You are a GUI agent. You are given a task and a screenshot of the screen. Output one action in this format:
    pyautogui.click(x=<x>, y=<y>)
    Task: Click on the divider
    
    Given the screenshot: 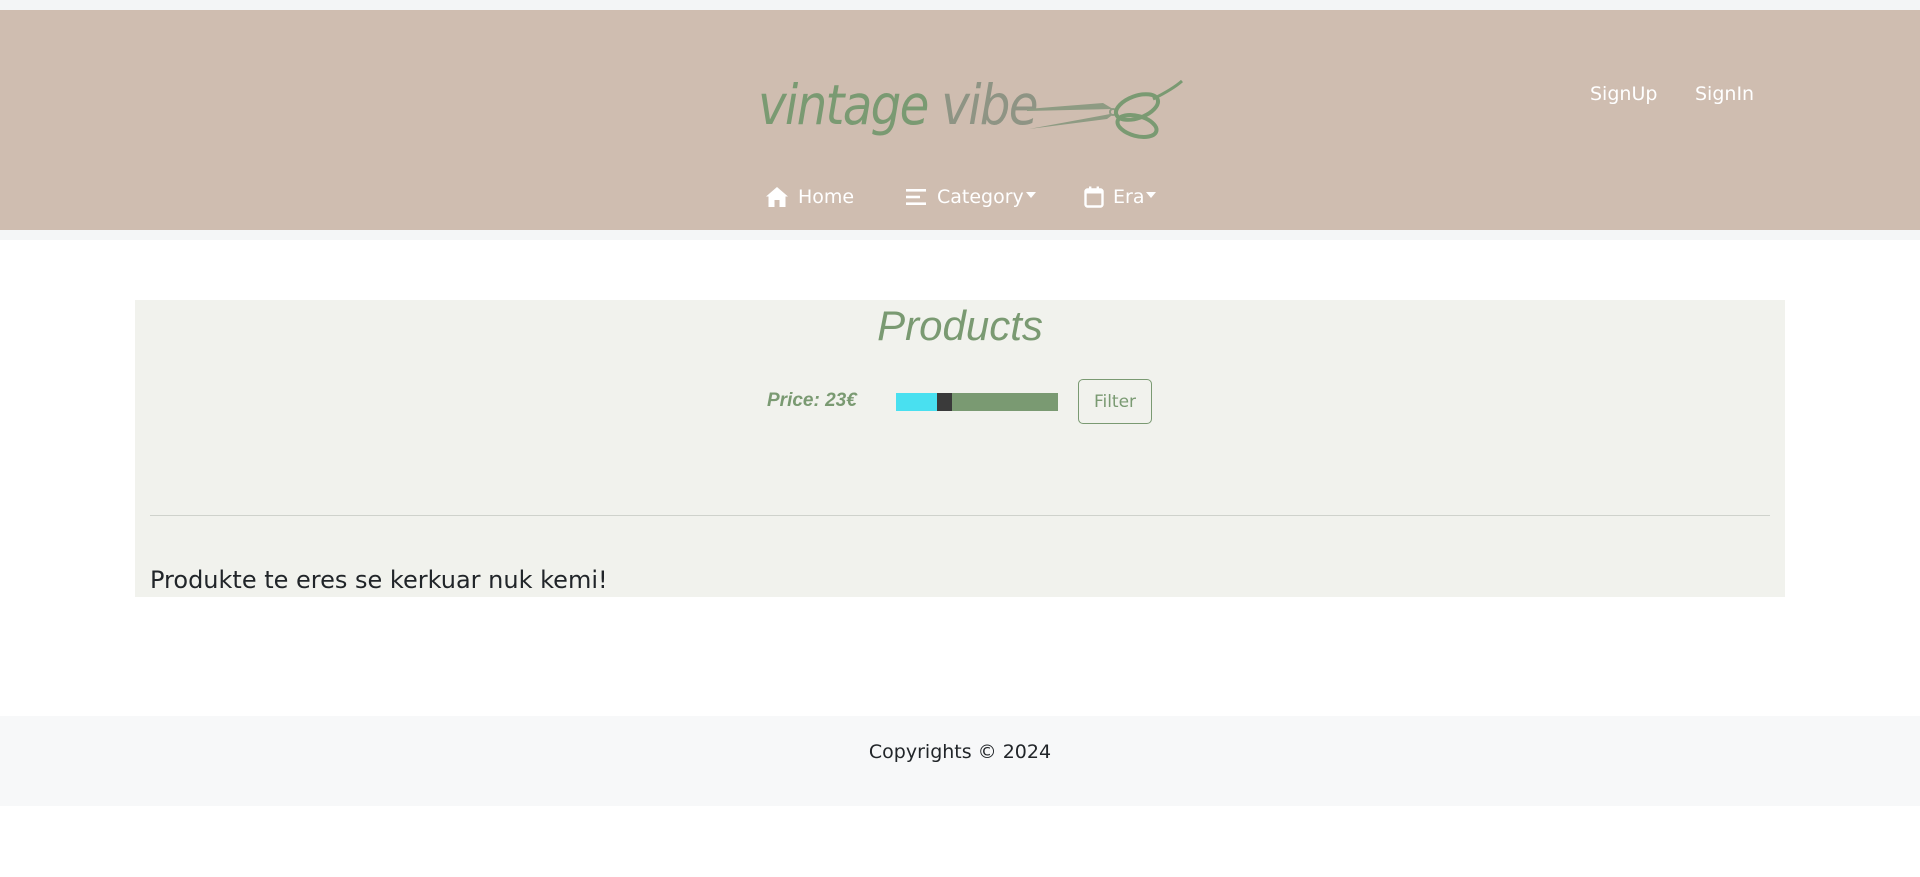 What is the action you would take?
    pyautogui.click(x=960, y=515)
    